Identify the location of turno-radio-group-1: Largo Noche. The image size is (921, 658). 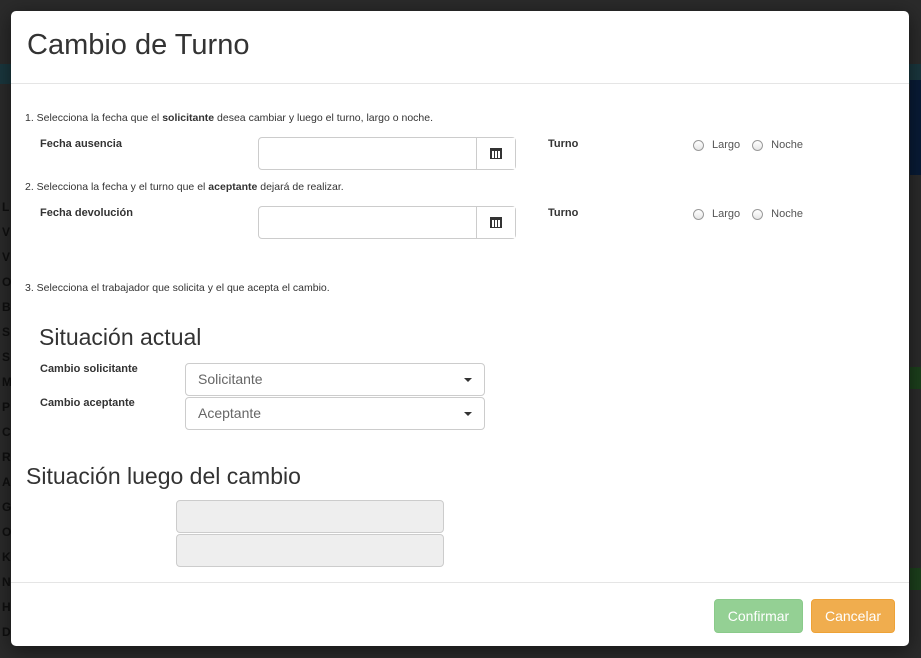
(754, 145).